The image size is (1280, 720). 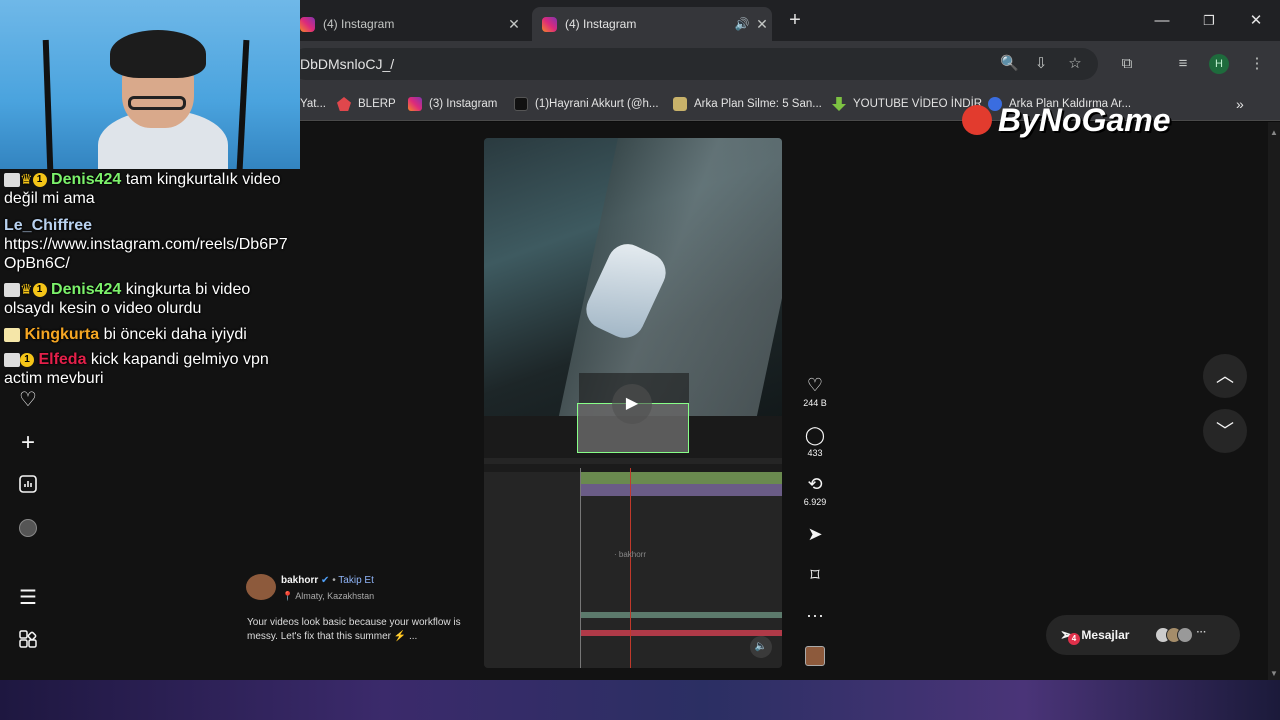 What do you see at coordinates (1183, 64) in the screenshot?
I see `media-controls-icon: ≡` at bounding box center [1183, 64].